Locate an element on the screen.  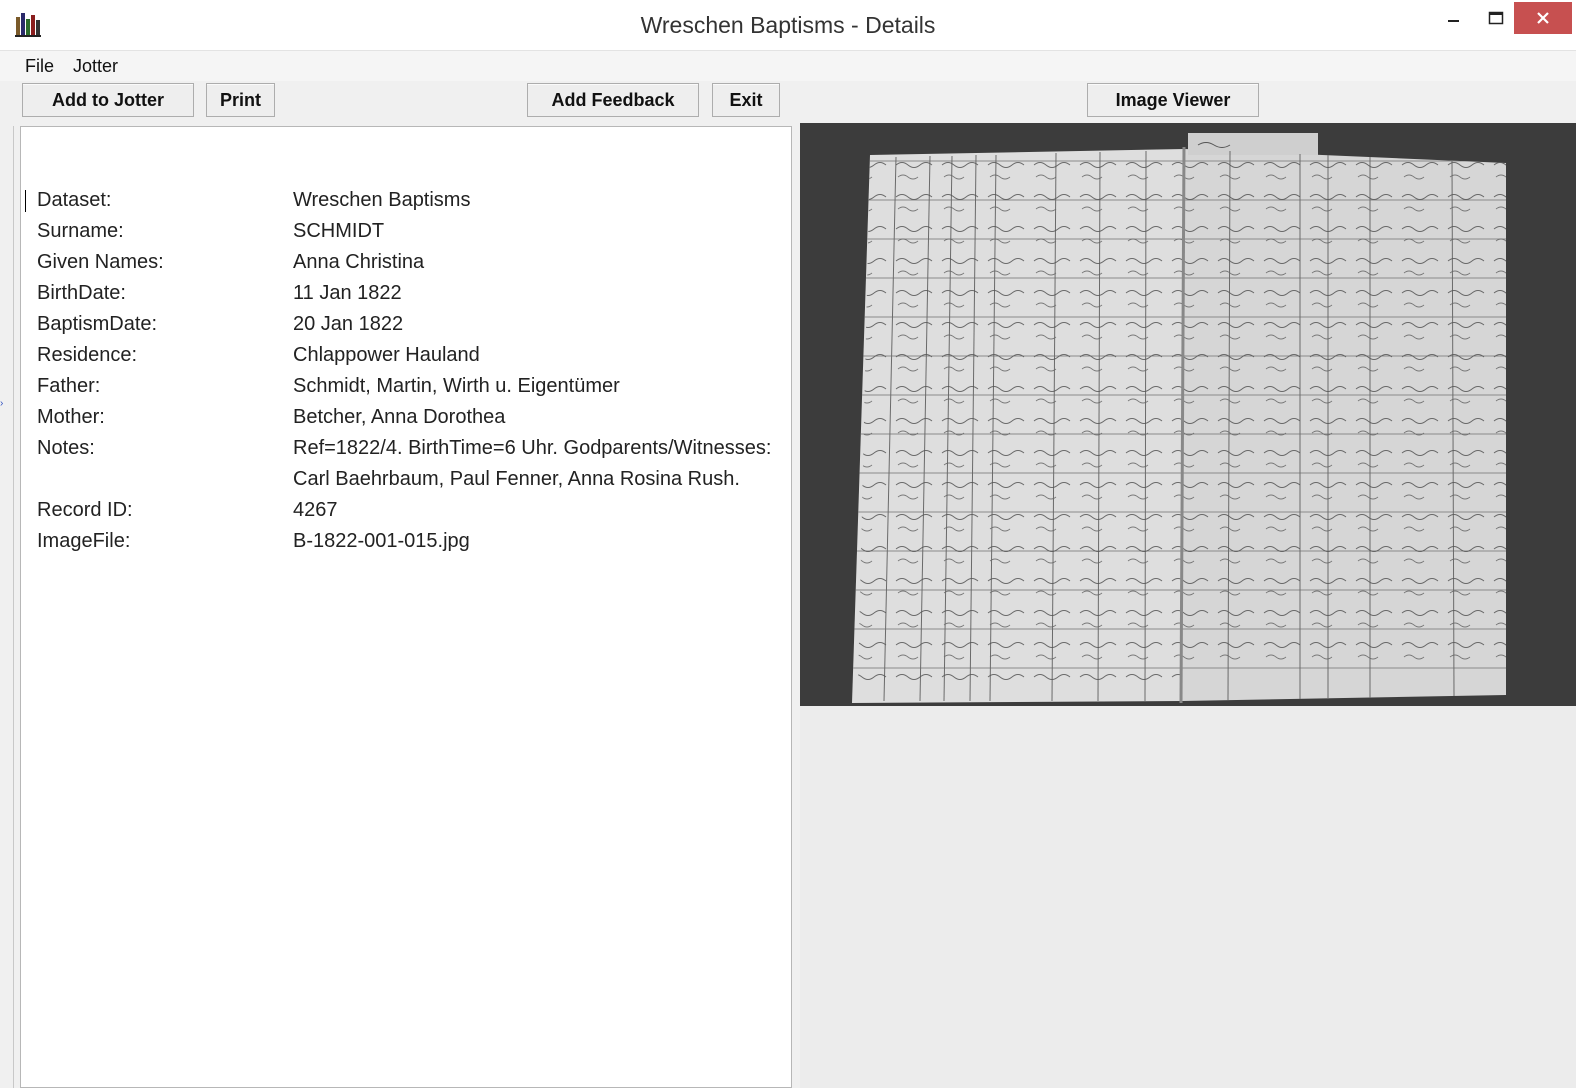
left-border-line is located at coordinates (13, 607).